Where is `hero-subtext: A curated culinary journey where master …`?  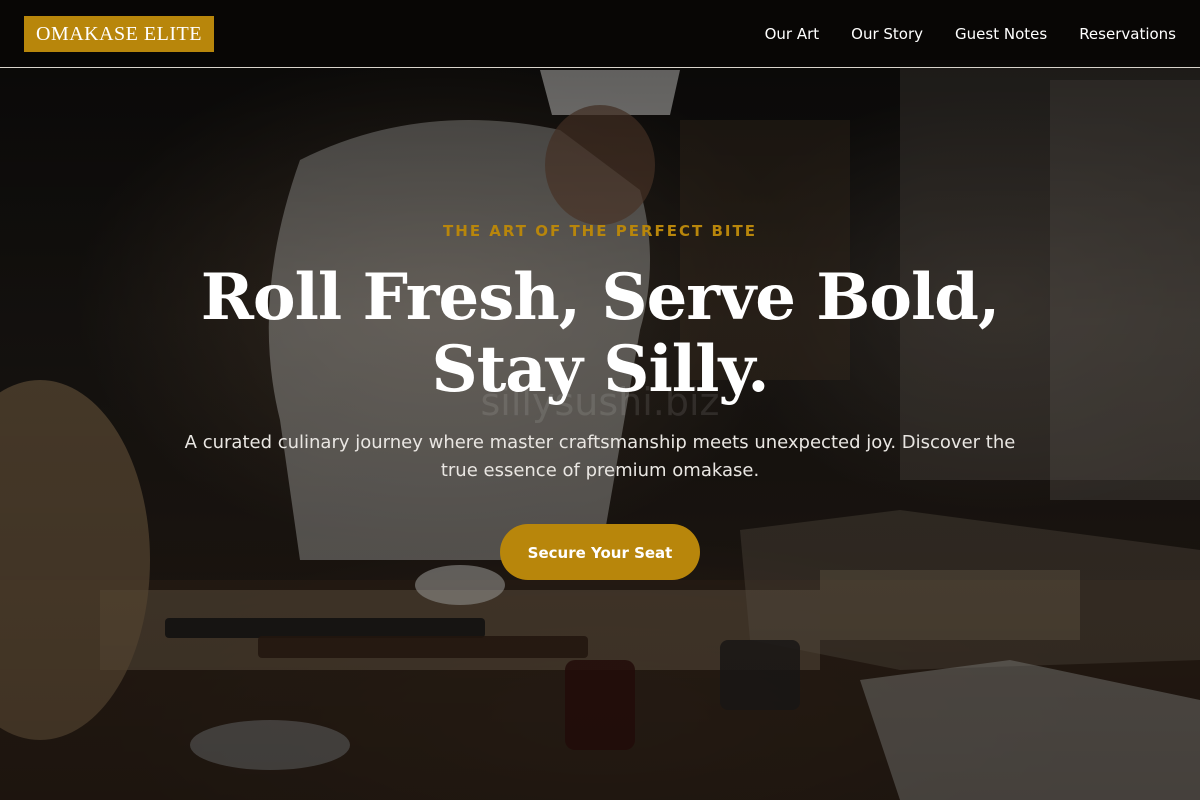
hero-subtext: A curated culinary journey where master … is located at coordinates (600, 456).